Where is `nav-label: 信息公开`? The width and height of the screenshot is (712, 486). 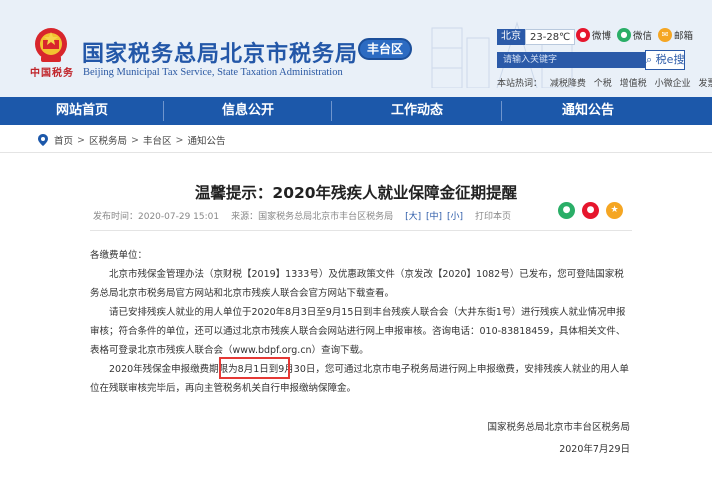
nav-label: 信息公开 is located at coordinates (247, 110).